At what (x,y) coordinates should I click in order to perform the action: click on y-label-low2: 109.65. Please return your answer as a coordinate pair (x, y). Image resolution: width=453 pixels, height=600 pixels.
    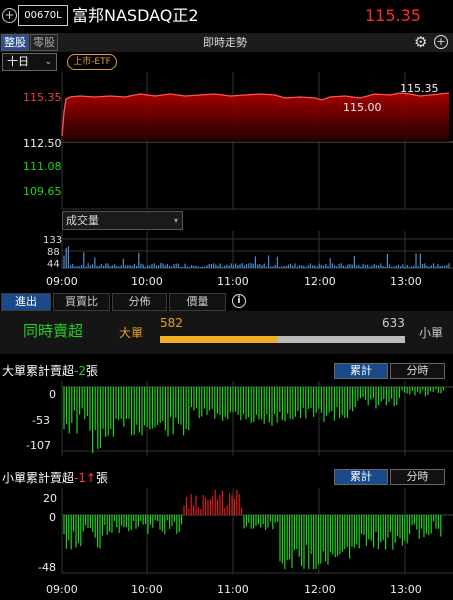
    Looking at the image, I should click on (42, 191).